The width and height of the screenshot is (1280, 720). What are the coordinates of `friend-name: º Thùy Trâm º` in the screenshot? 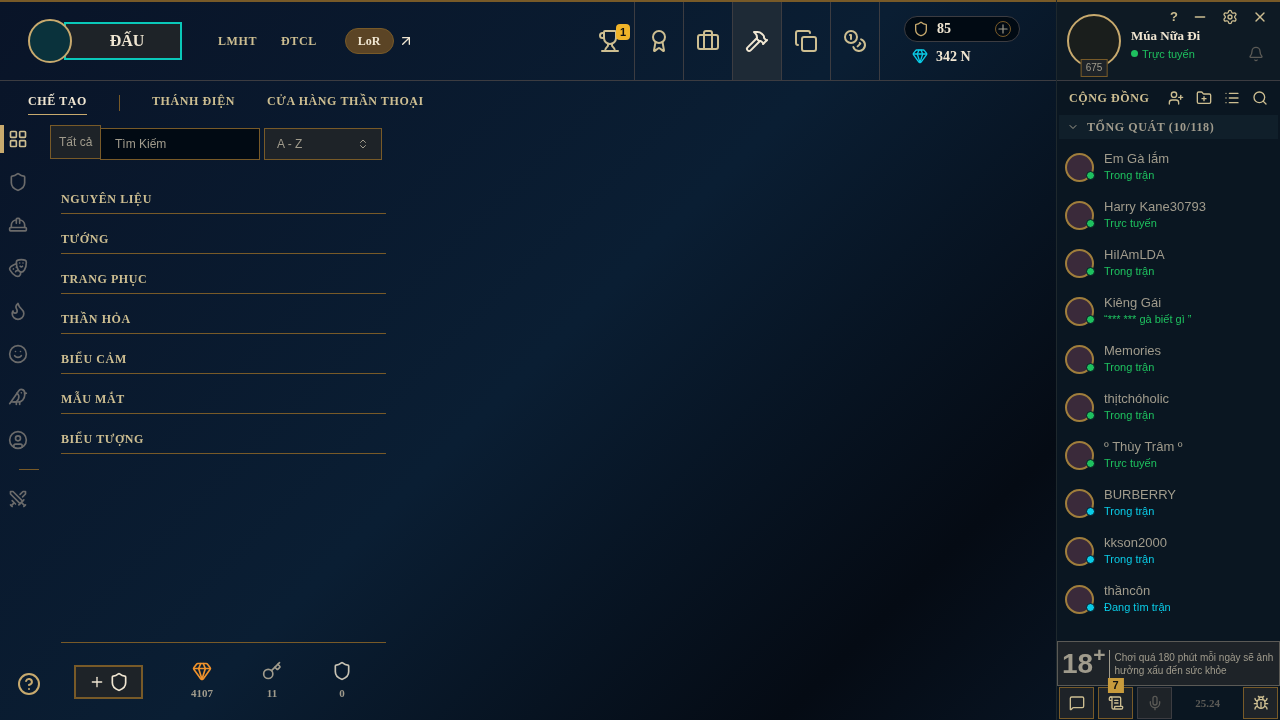 It's located at (1143, 447).